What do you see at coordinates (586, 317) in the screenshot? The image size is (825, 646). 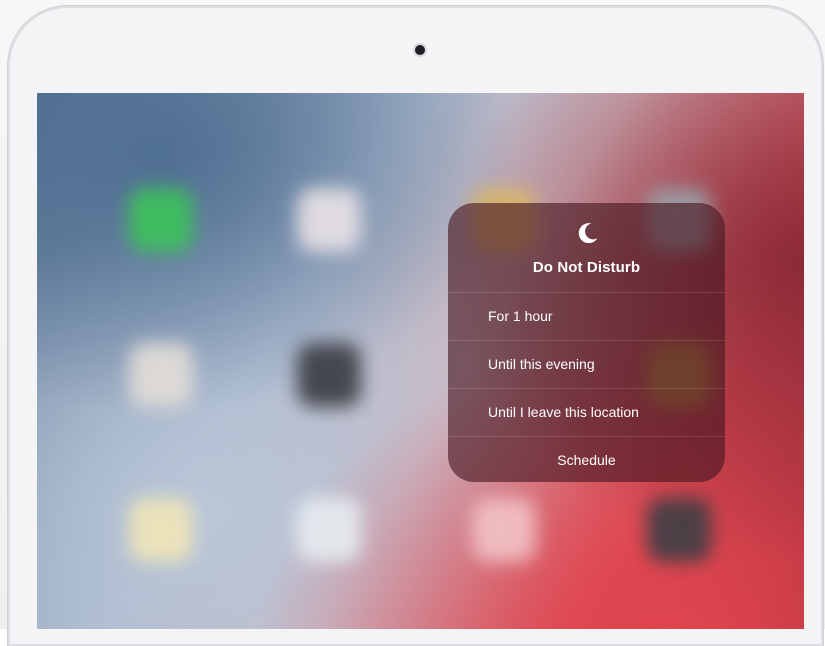 I see `dnd-option-for-1-hour: For 1 hour` at bounding box center [586, 317].